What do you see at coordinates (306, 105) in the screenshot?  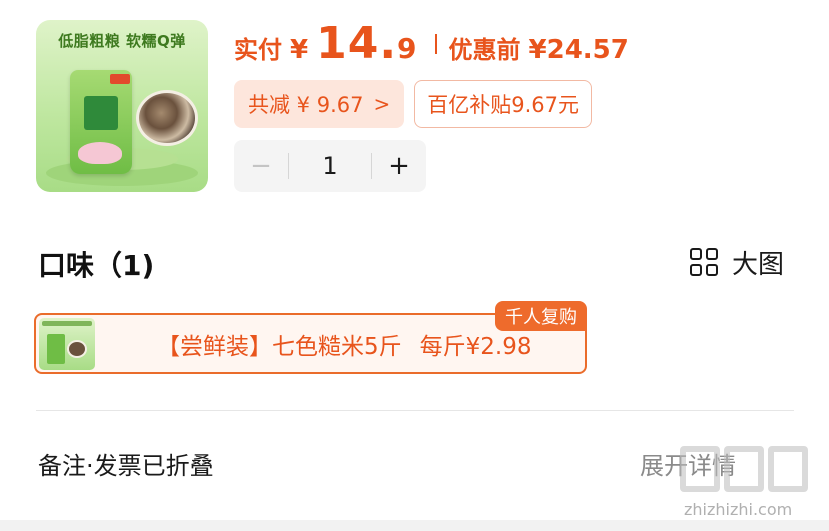 I see `total-discount-label: 共减 ¥ 9.67` at bounding box center [306, 105].